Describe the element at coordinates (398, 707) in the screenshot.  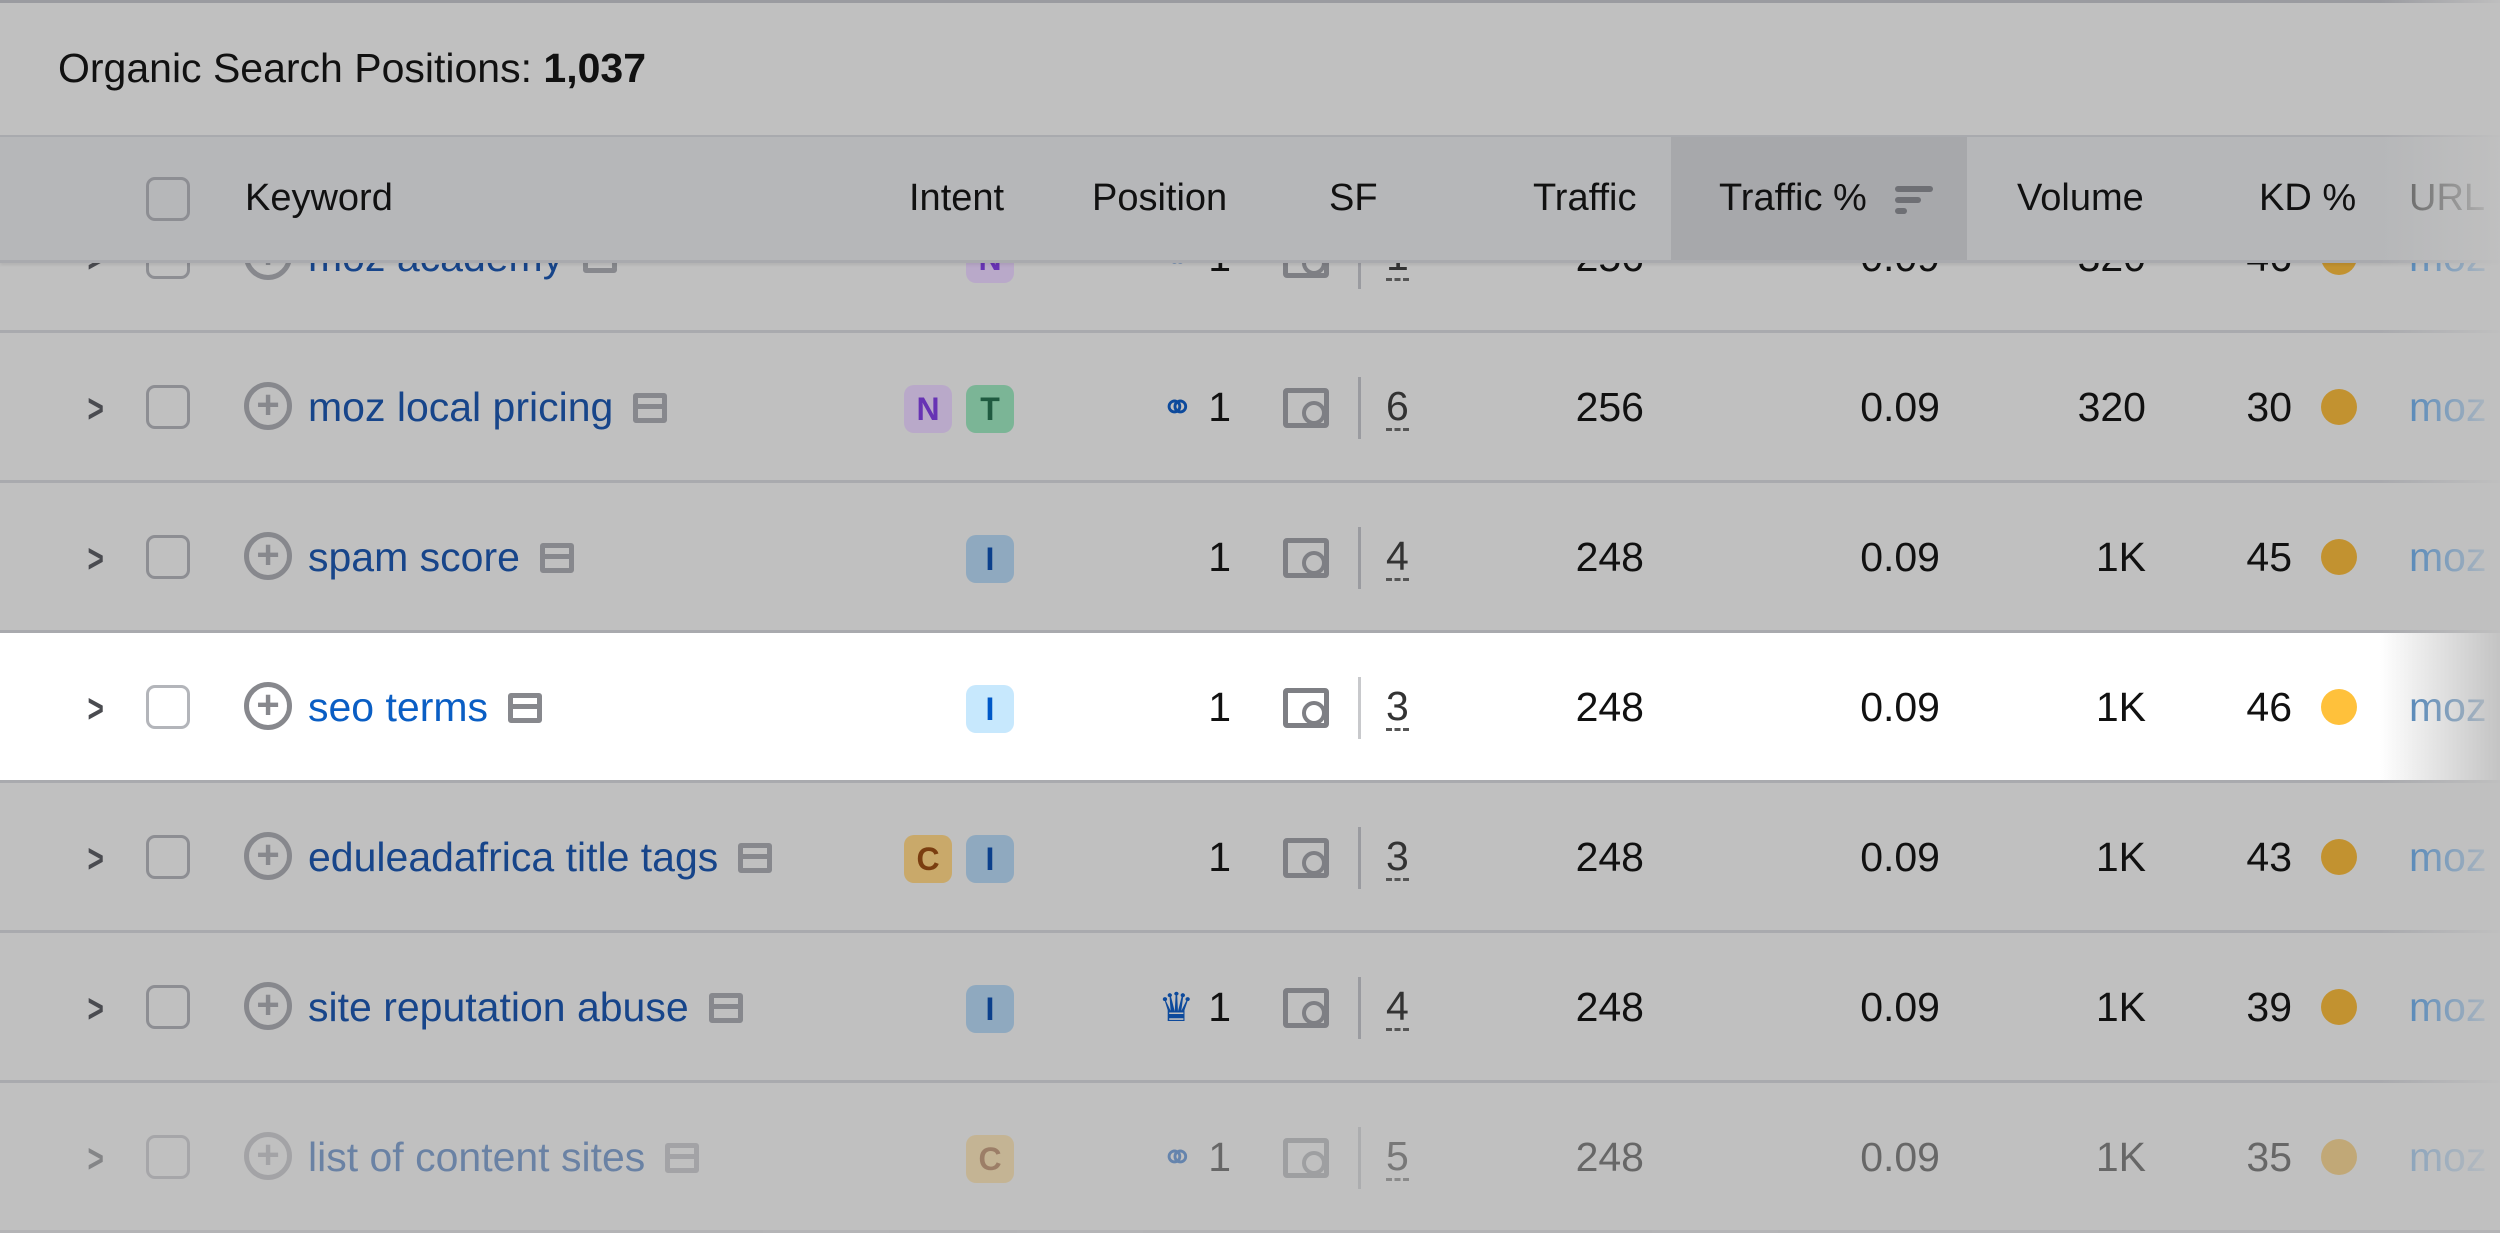
I see `keyword-text: seo terms` at that location.